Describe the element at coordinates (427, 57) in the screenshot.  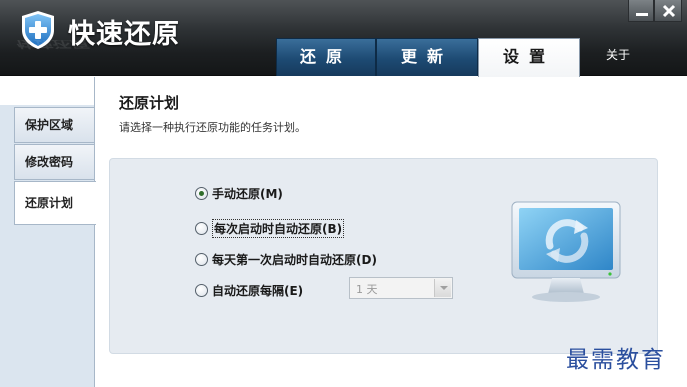
I see `tab-update: 更新` at that location.